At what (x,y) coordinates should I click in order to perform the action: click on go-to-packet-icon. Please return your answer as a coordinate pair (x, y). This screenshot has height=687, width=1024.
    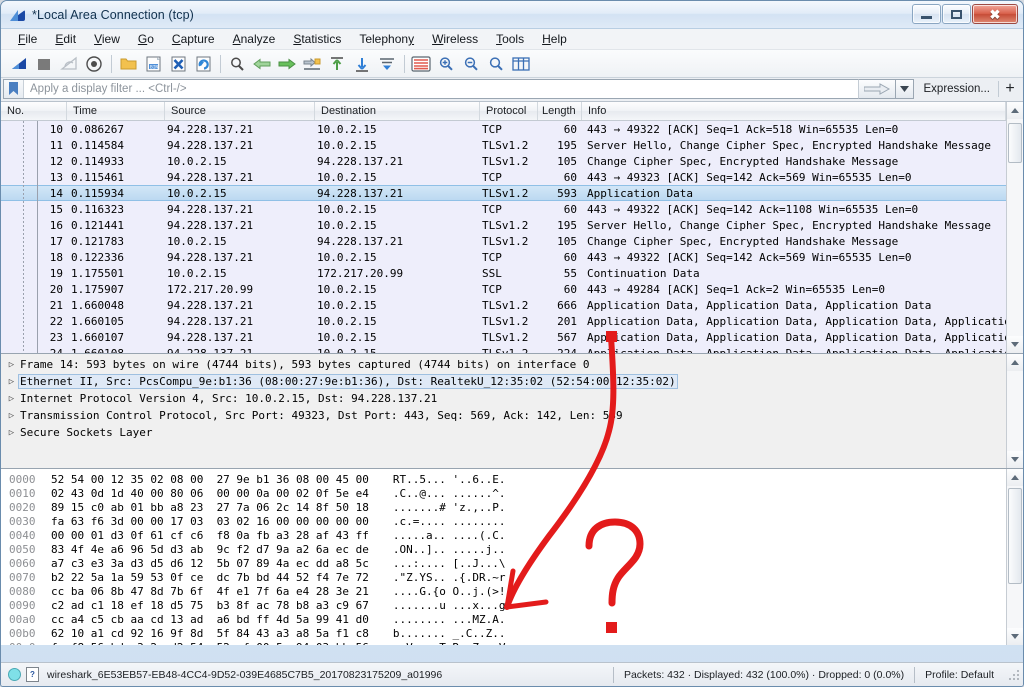
    Looking at the image, I should click on (312, 64).